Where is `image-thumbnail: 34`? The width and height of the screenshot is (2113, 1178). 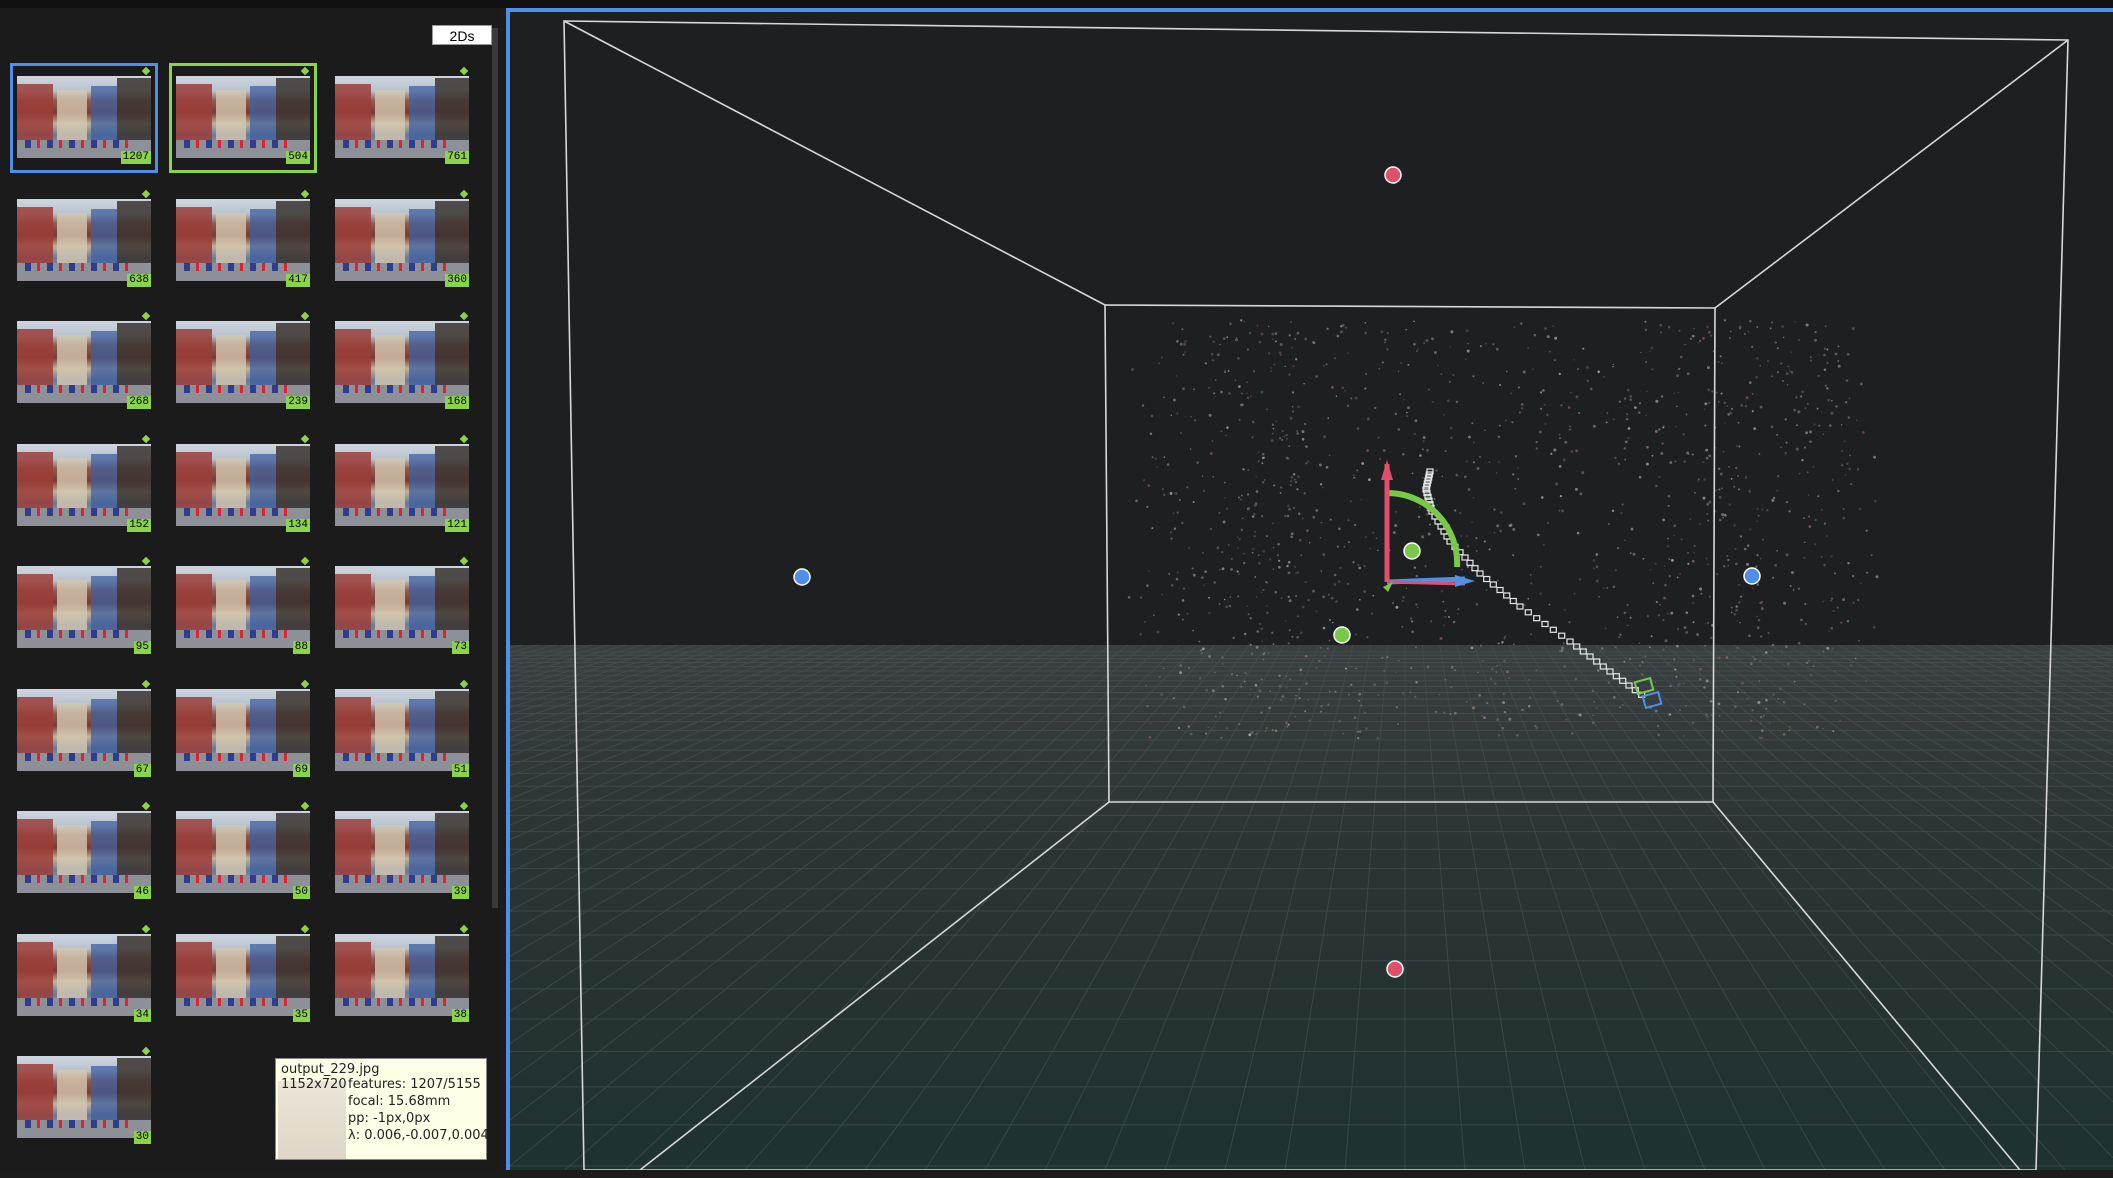
image-thumbnail: 34 is located at coordinates (84, 976).